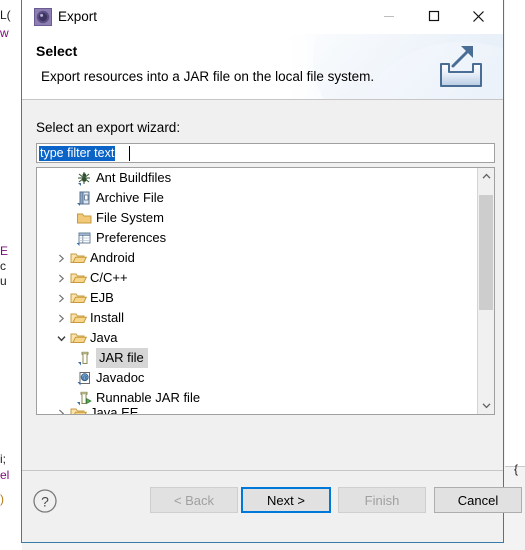 The height and width of the screenshot is (550, 525). I want to click on background-text-fragment: L(, so click(5, 15).